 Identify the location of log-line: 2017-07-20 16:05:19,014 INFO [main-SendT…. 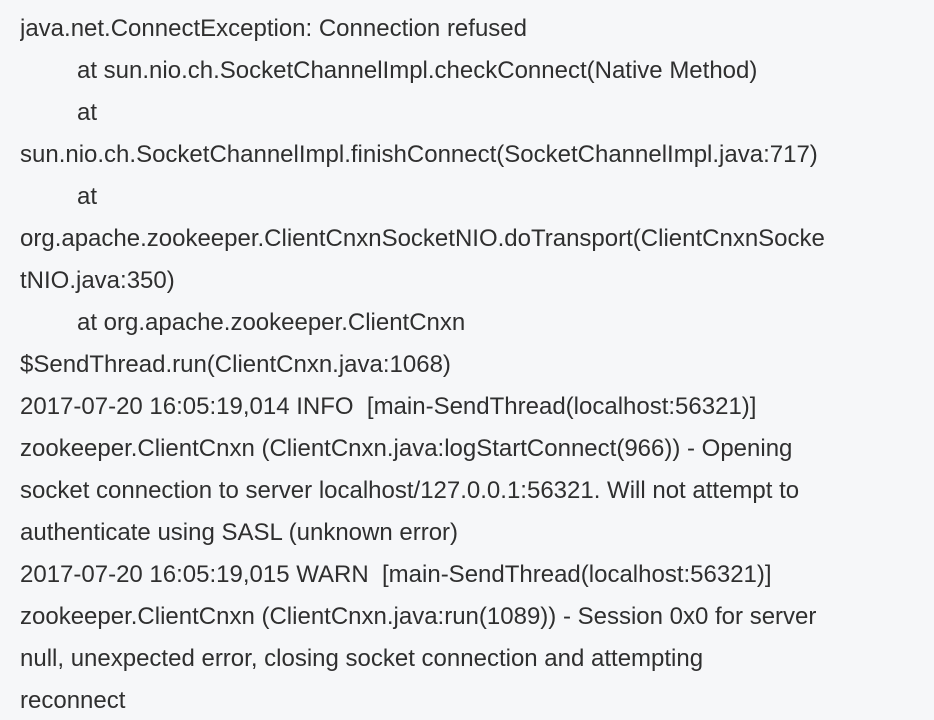
(388, 406).